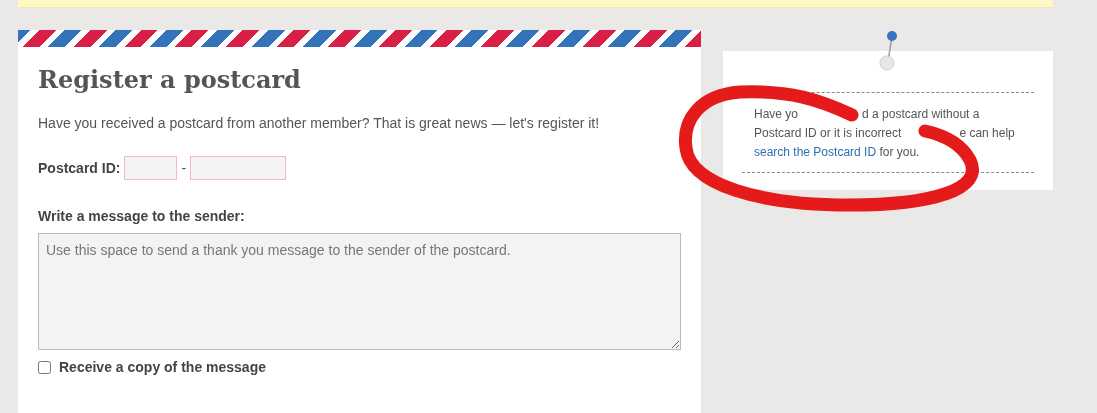 The width and height of the screenshot is (1097, 413). I want to click on hint-text: Have yo, so click(776, 114).